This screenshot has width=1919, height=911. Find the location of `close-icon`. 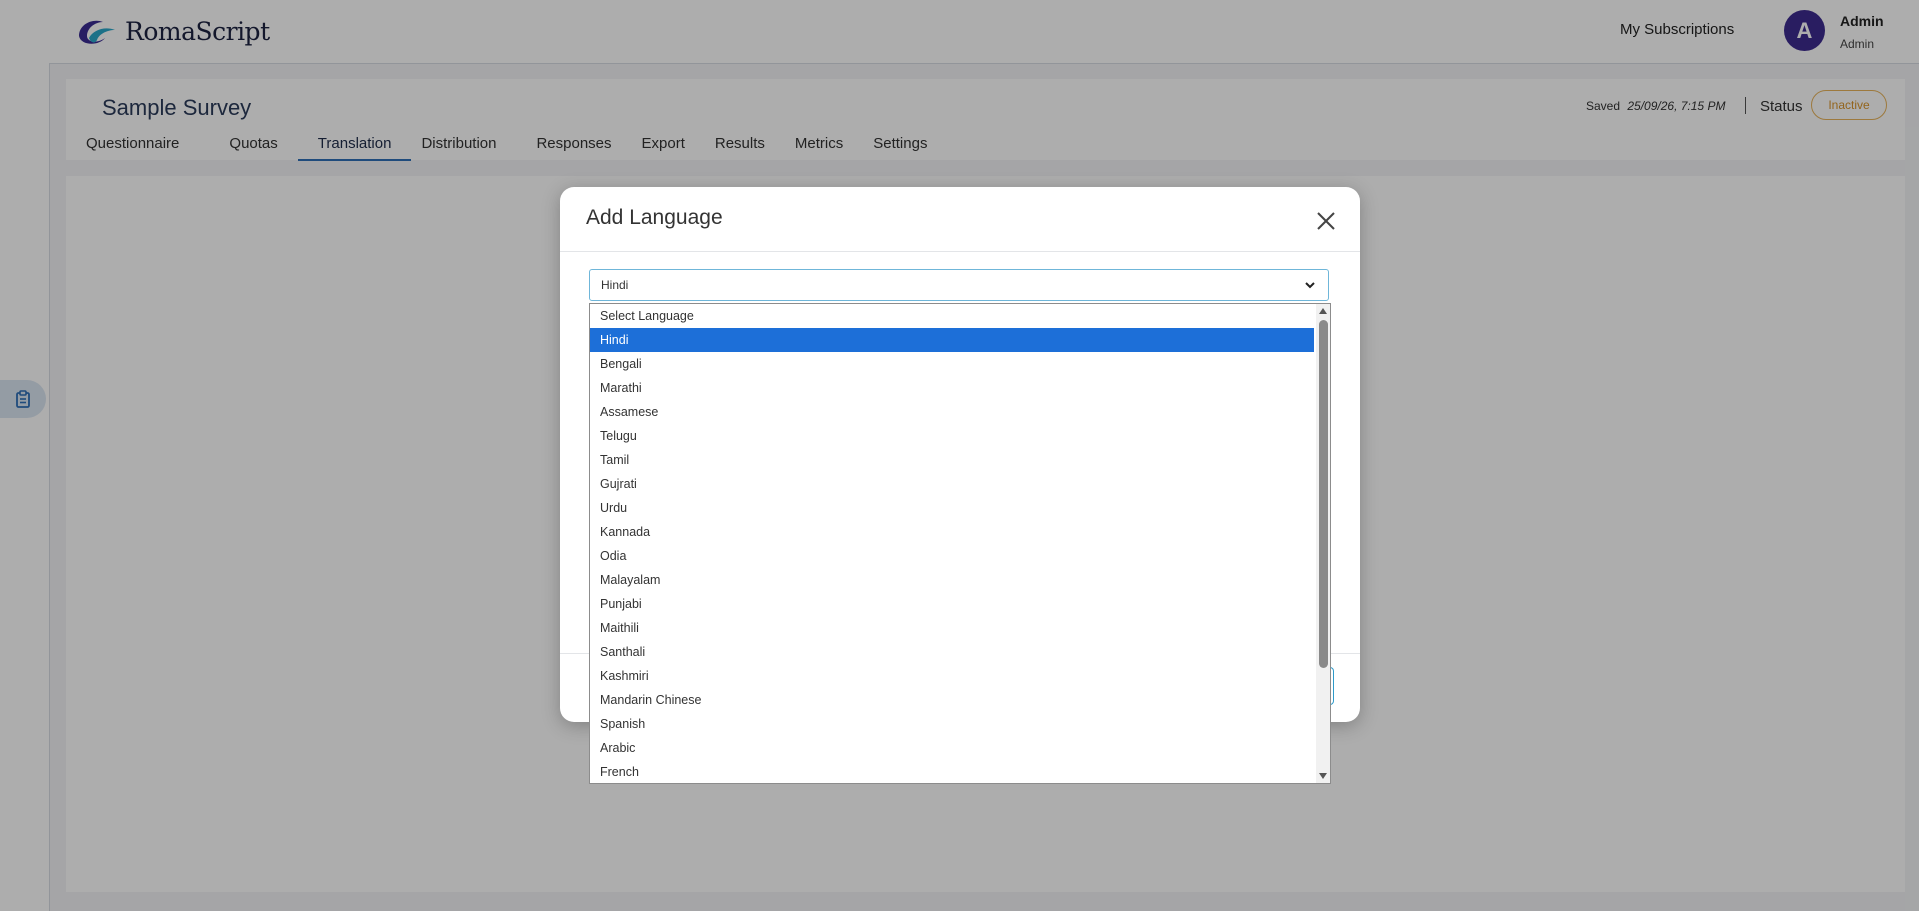

close-icon is located at coordinates (1326, 221).